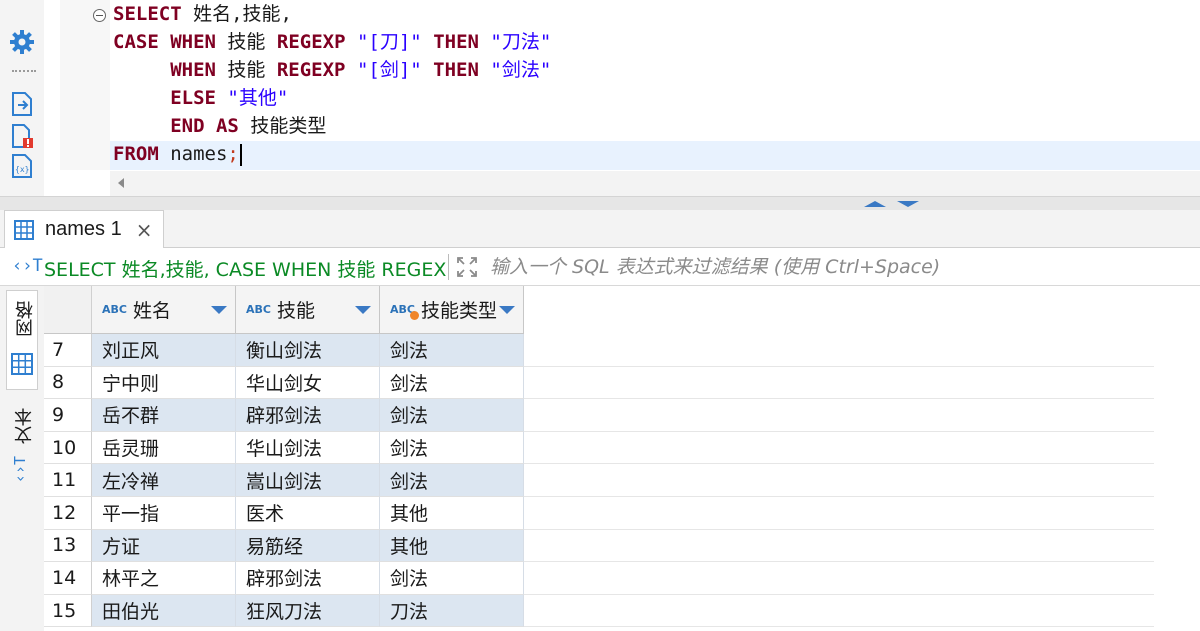 The width and height of the screenshot is (1200, 631). What do you see at coordinates (164, 415) in the screenshot?
I see `table-cell: 岳不群` at bounding box center [164, 415].